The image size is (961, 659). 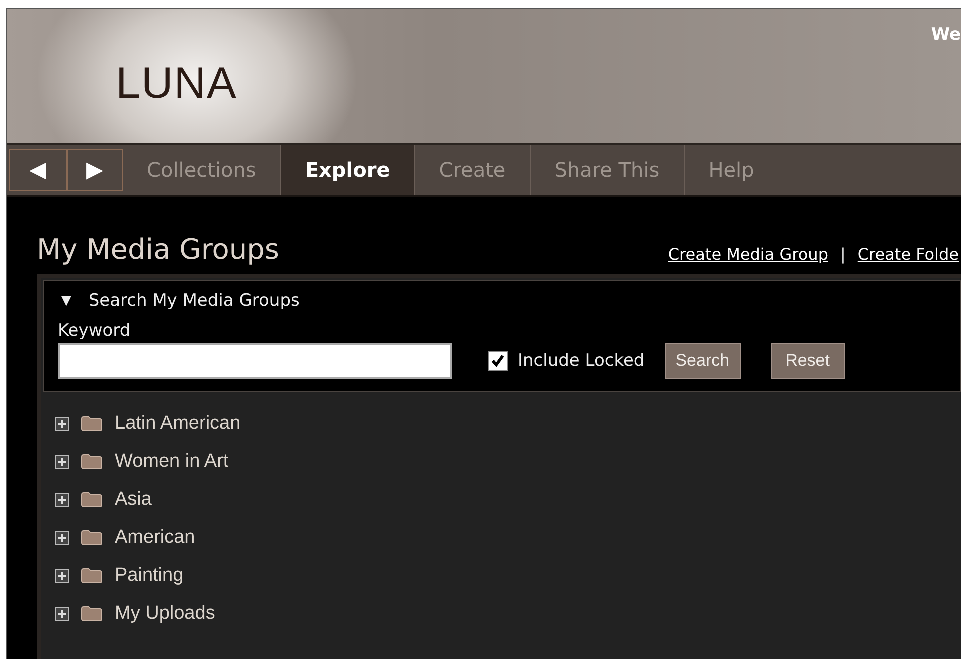 What do you see at coordinates (177, 84) in the screenshot?
I see `logo: LUNA` at bounding box center [177, 84].